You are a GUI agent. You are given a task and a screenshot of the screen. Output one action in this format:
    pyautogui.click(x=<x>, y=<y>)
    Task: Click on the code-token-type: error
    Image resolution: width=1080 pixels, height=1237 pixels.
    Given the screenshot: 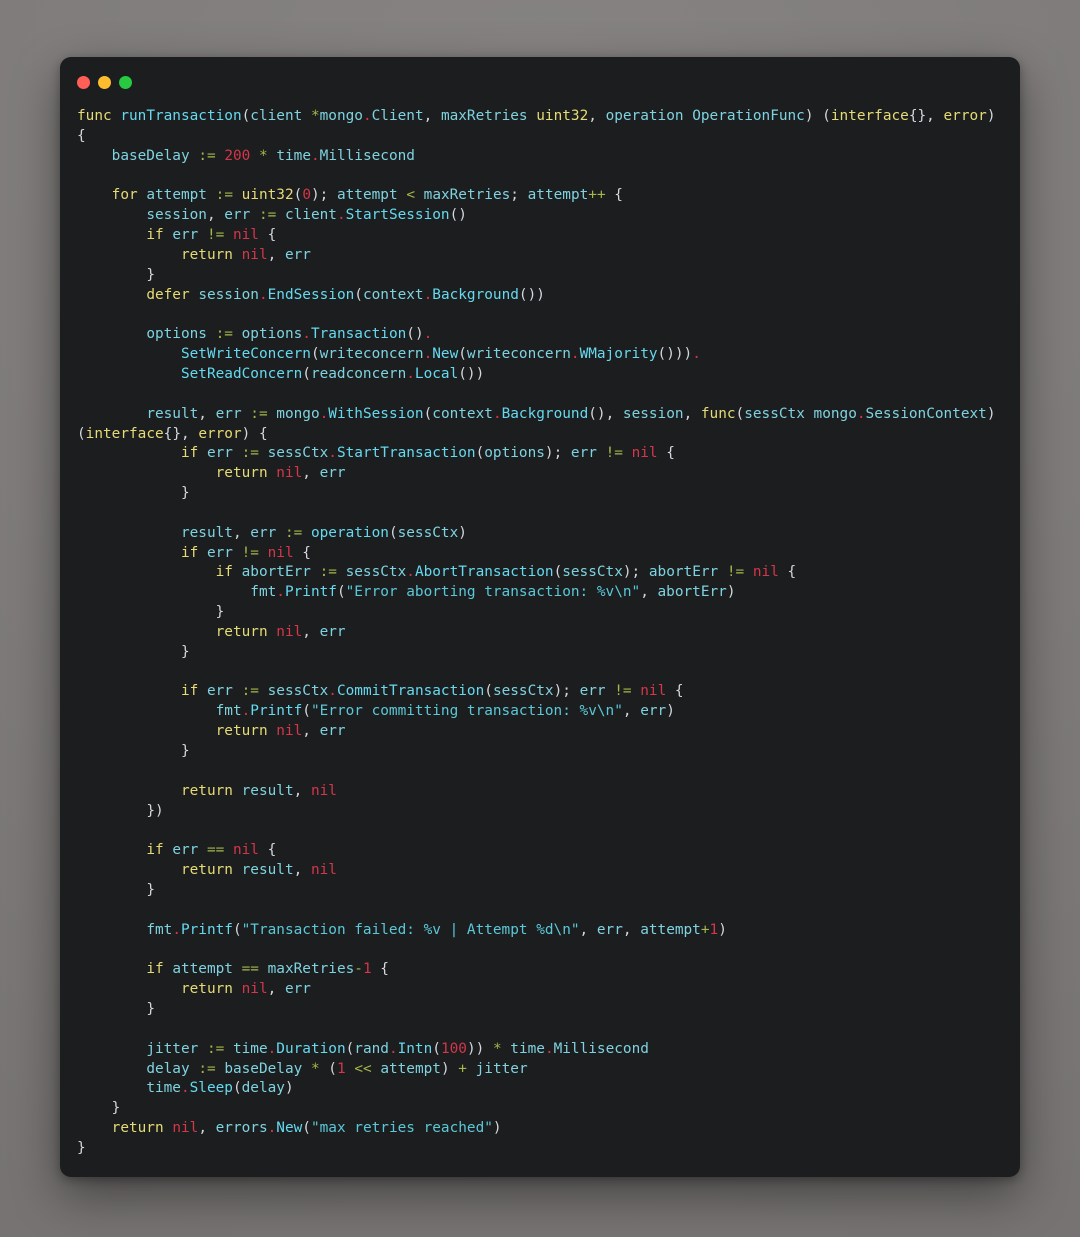 What is the action you would take?
    pyautogui.click(x=965, y=116)
    